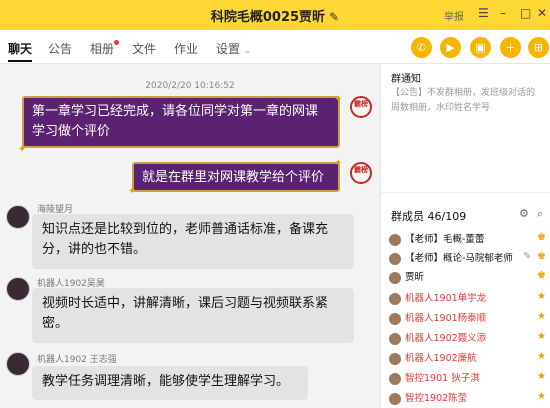 Image resolution: width=550 pixels, height=408 pixels. What do you see at coordinates (406, 77) in the screenshot?
I see `notice-title: 群通知` at bounding box center [406, 77].